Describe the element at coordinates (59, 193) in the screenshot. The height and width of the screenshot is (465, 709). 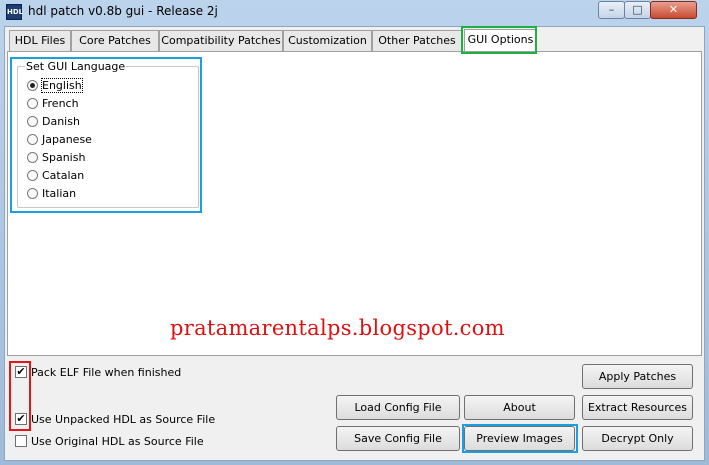
I see `radio-label: Italian` at that location.